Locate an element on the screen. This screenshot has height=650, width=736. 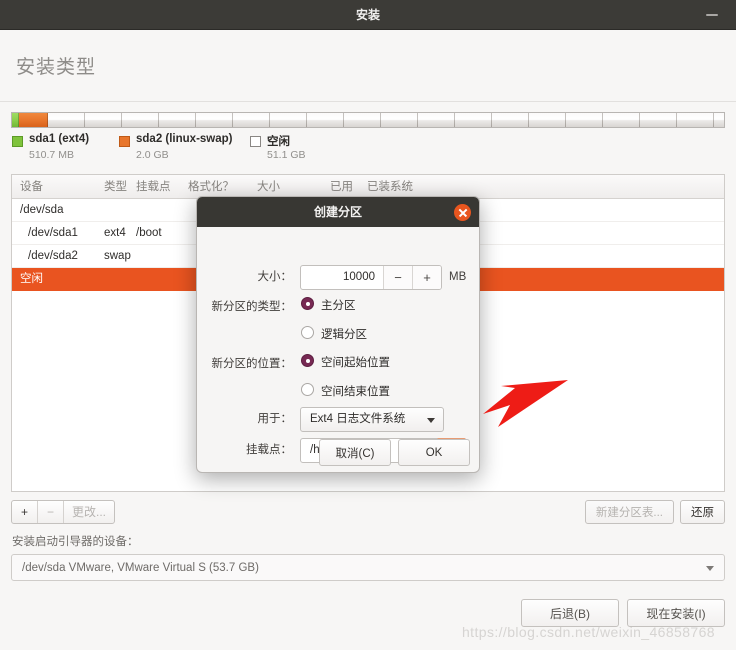
radio-beginning-of-space-label: 空间起始位置 is located at coordinates (355, 362).